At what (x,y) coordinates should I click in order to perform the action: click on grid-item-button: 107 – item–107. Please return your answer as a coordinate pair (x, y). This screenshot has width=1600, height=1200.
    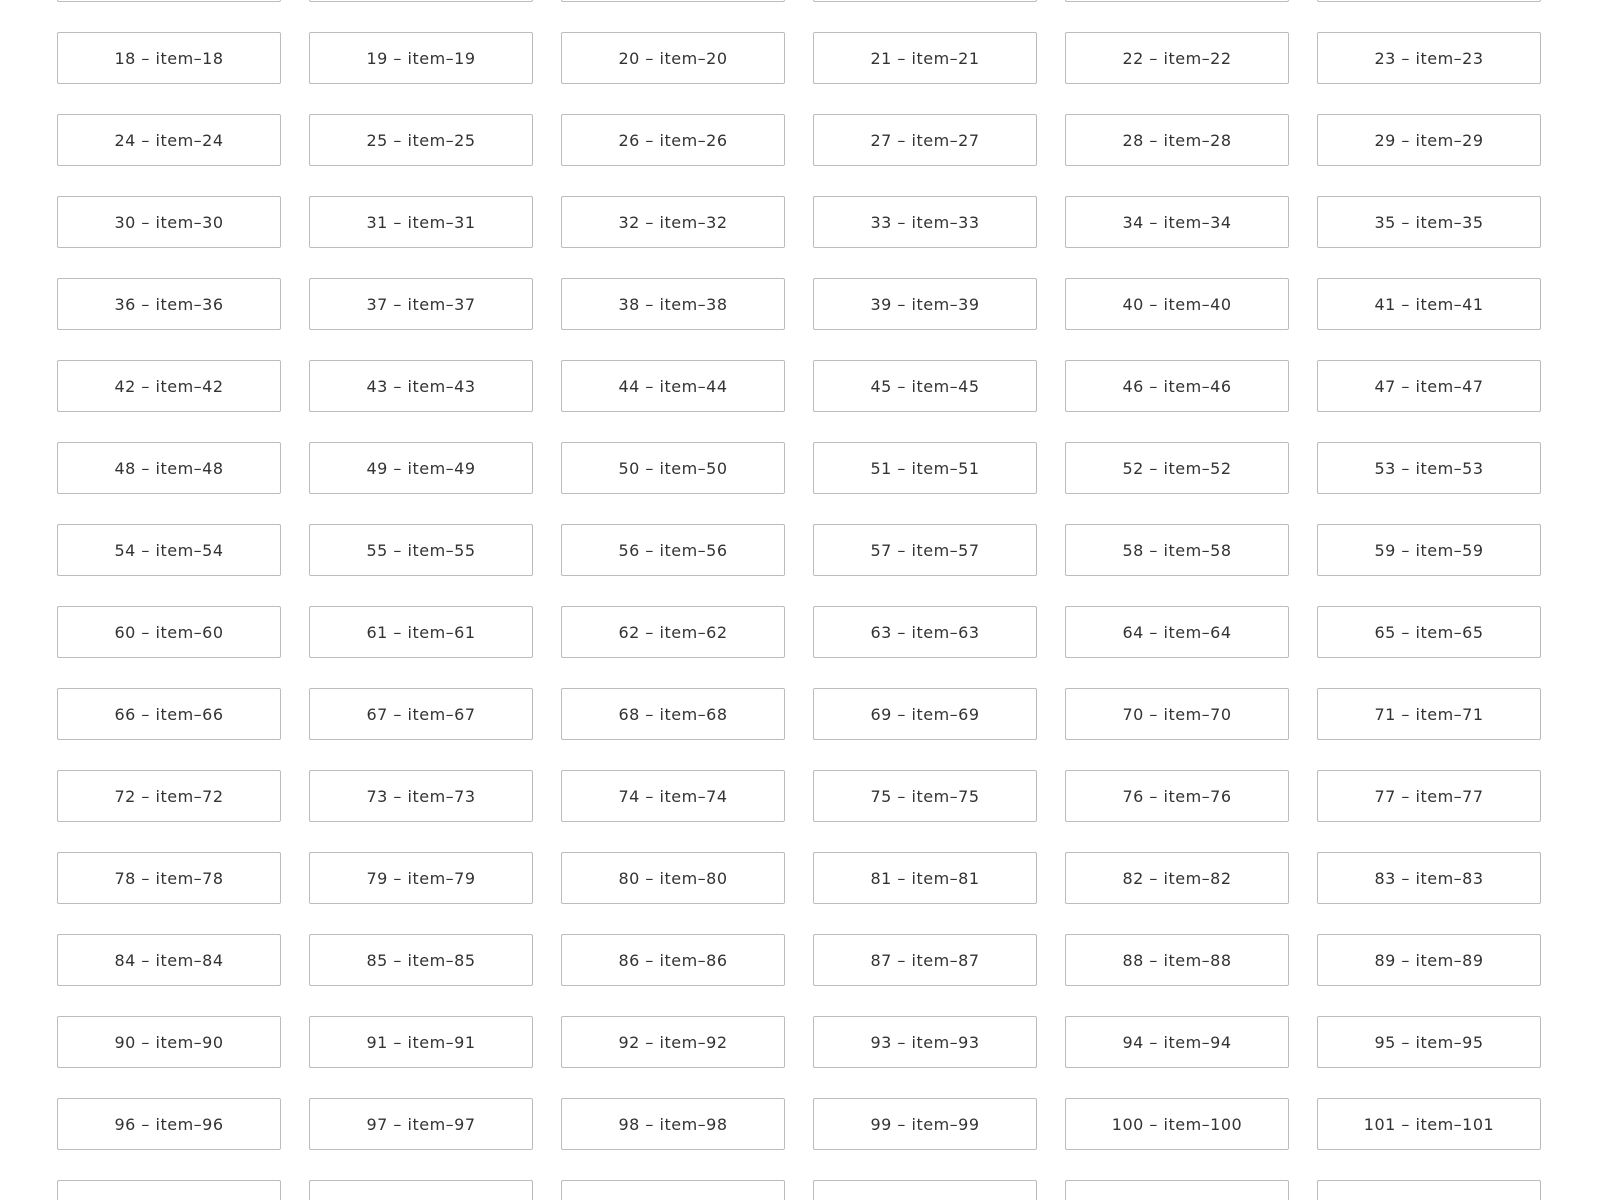
    Looking at the image, I should click on (1429, 1190).